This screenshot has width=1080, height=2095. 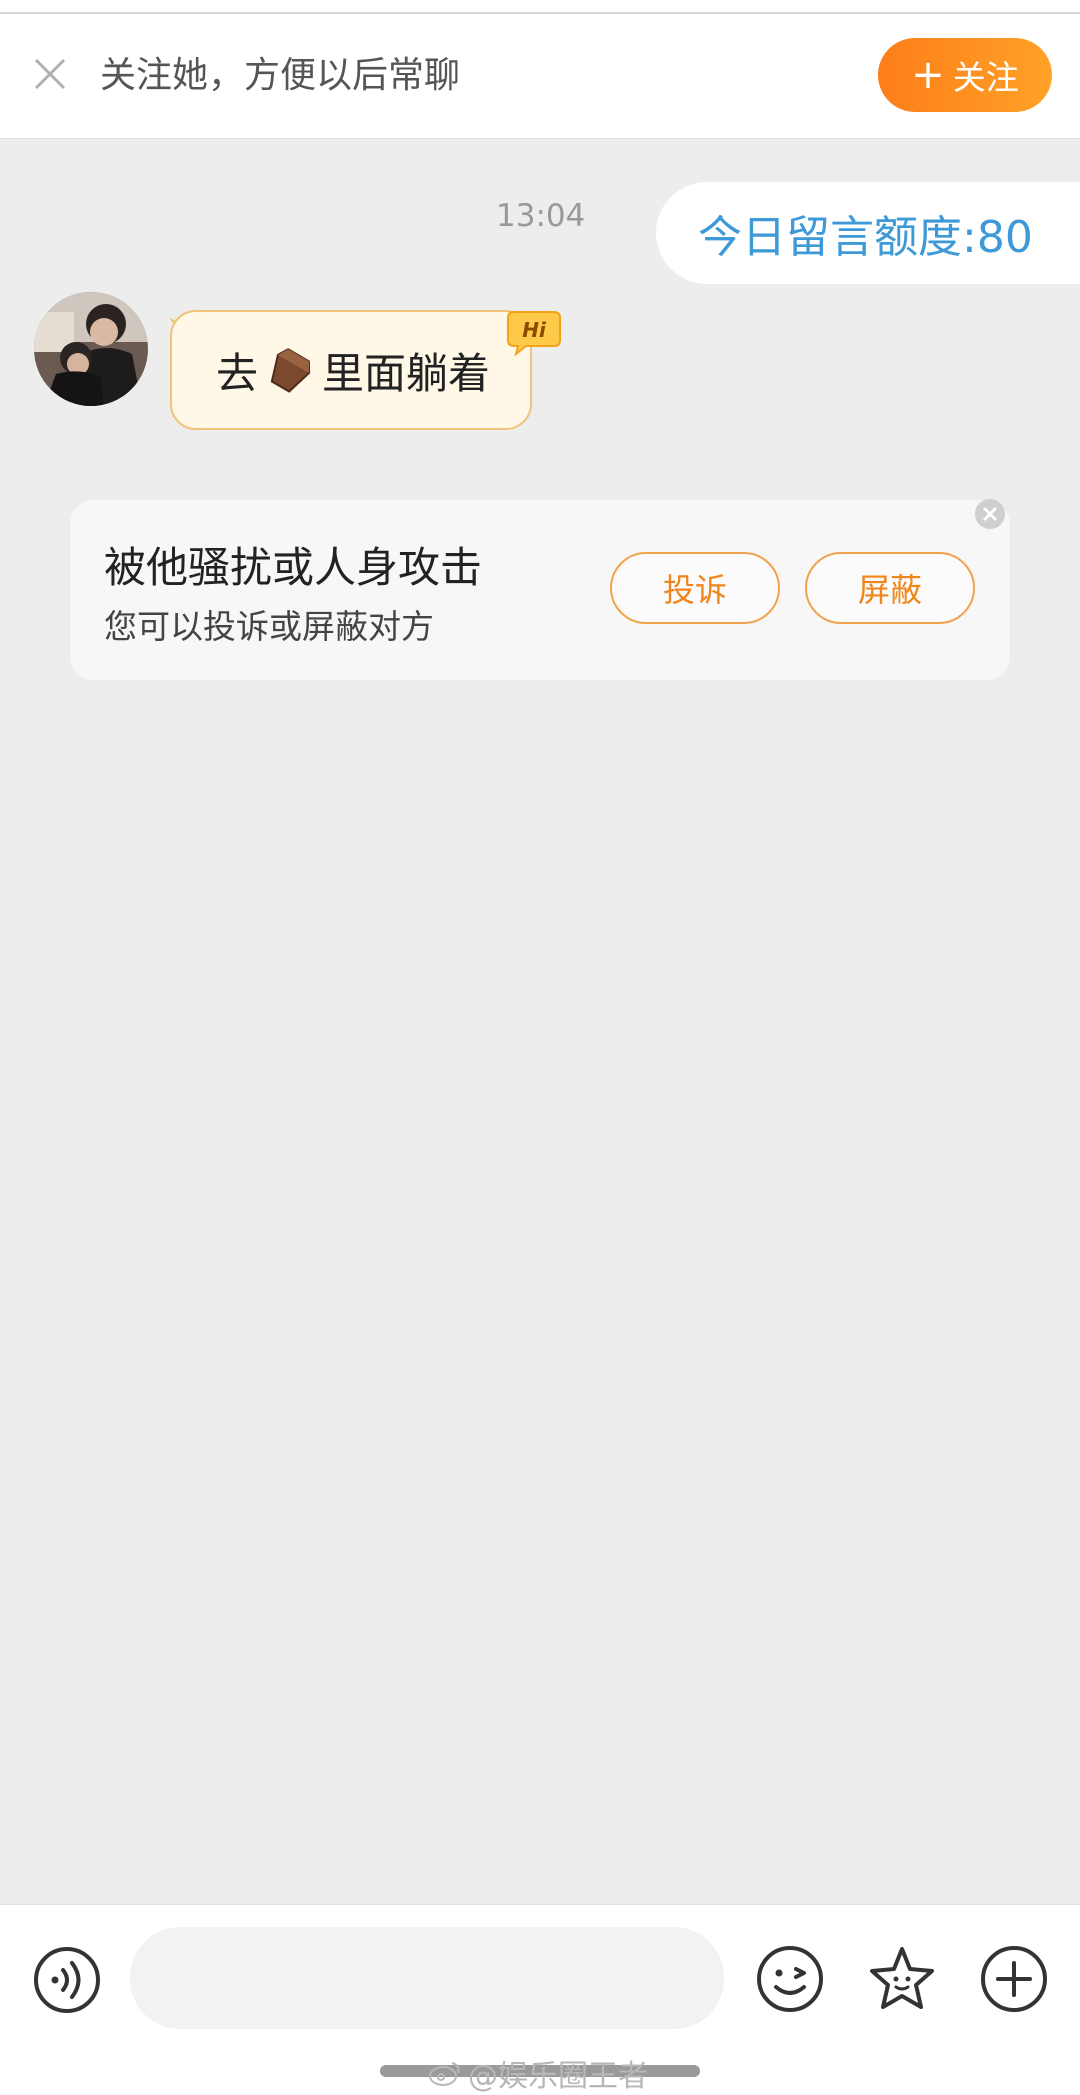 What do you see at coordinates (990, 514) in the screenshot?
I see `card-close-icon` at bounding box center [990, 514].